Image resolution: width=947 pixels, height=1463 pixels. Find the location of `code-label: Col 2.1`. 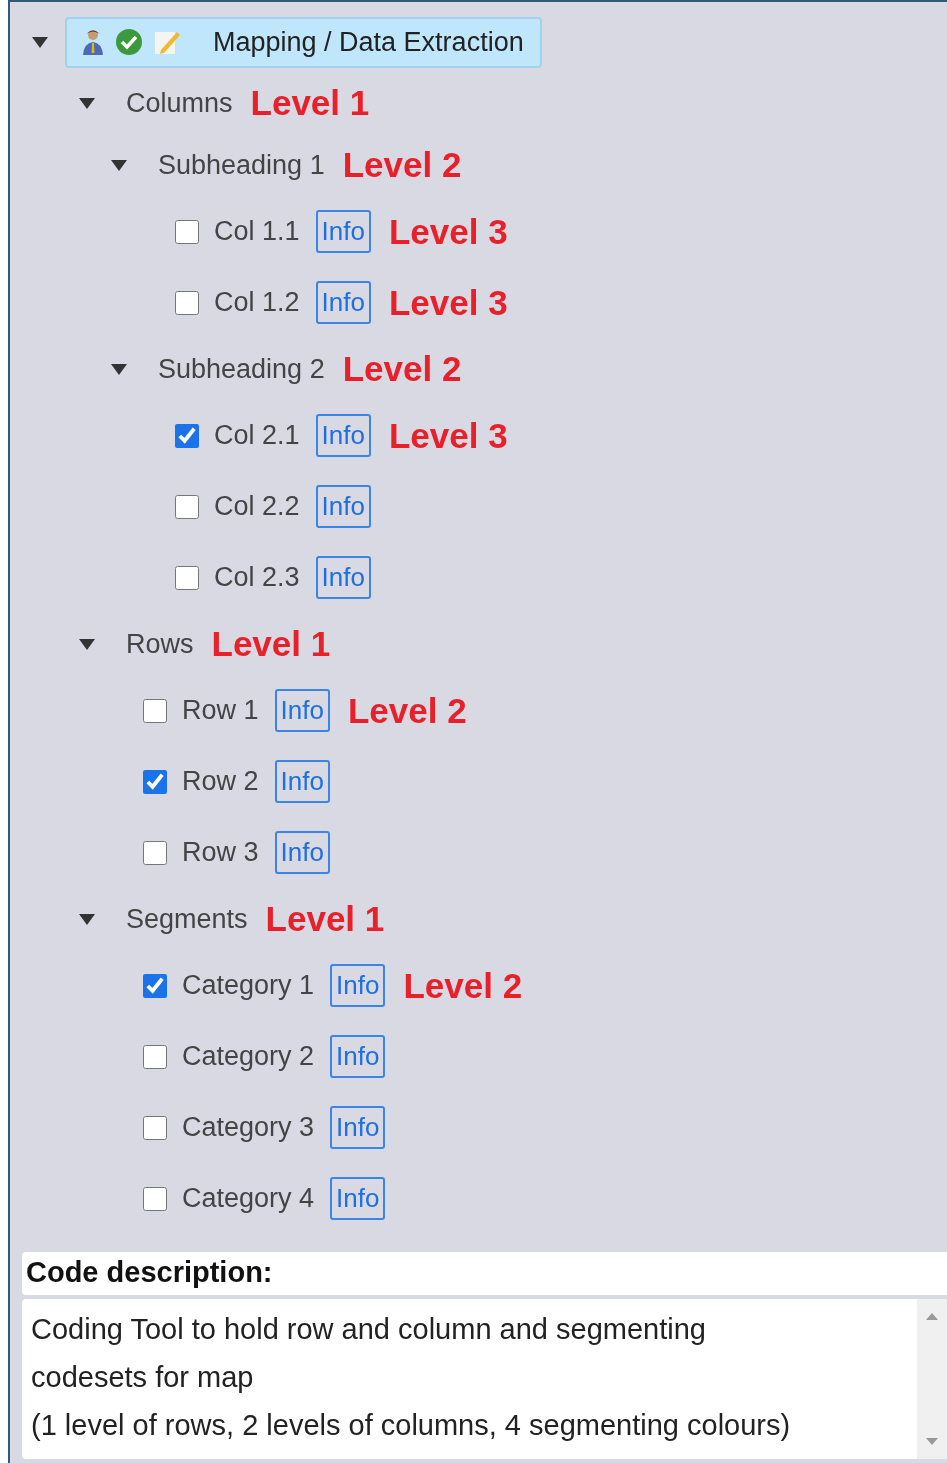

code-label: Col 2.1 is located at coordinates (257, 435).